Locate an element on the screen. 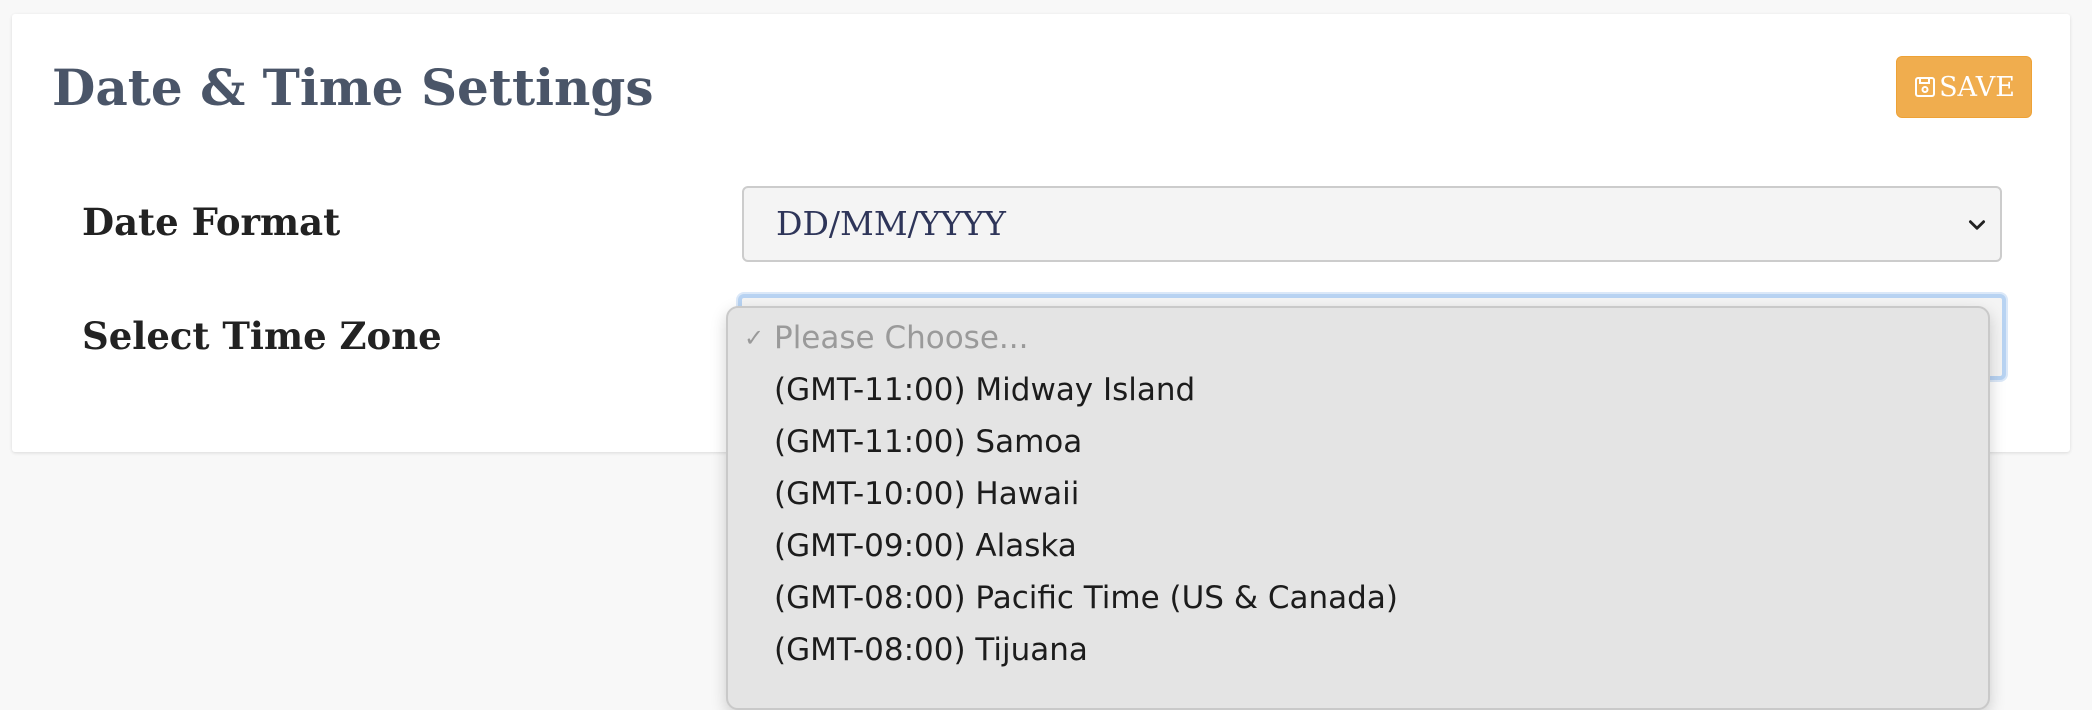 Image resolution: width=2092 pixels, height=710 pixels. time-zone-option: (GMT-11:00) Samoa is located at coordinates (1358, 442).